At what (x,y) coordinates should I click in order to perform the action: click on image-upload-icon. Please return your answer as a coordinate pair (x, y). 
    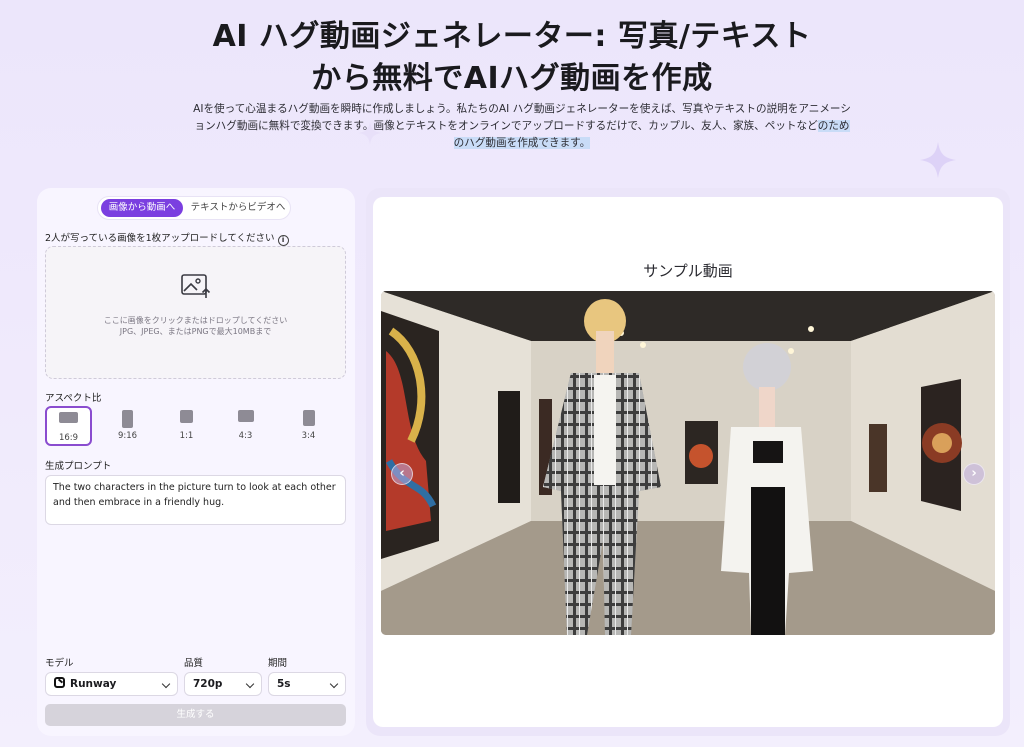
    Looking at the image, I should click on (196, 286).